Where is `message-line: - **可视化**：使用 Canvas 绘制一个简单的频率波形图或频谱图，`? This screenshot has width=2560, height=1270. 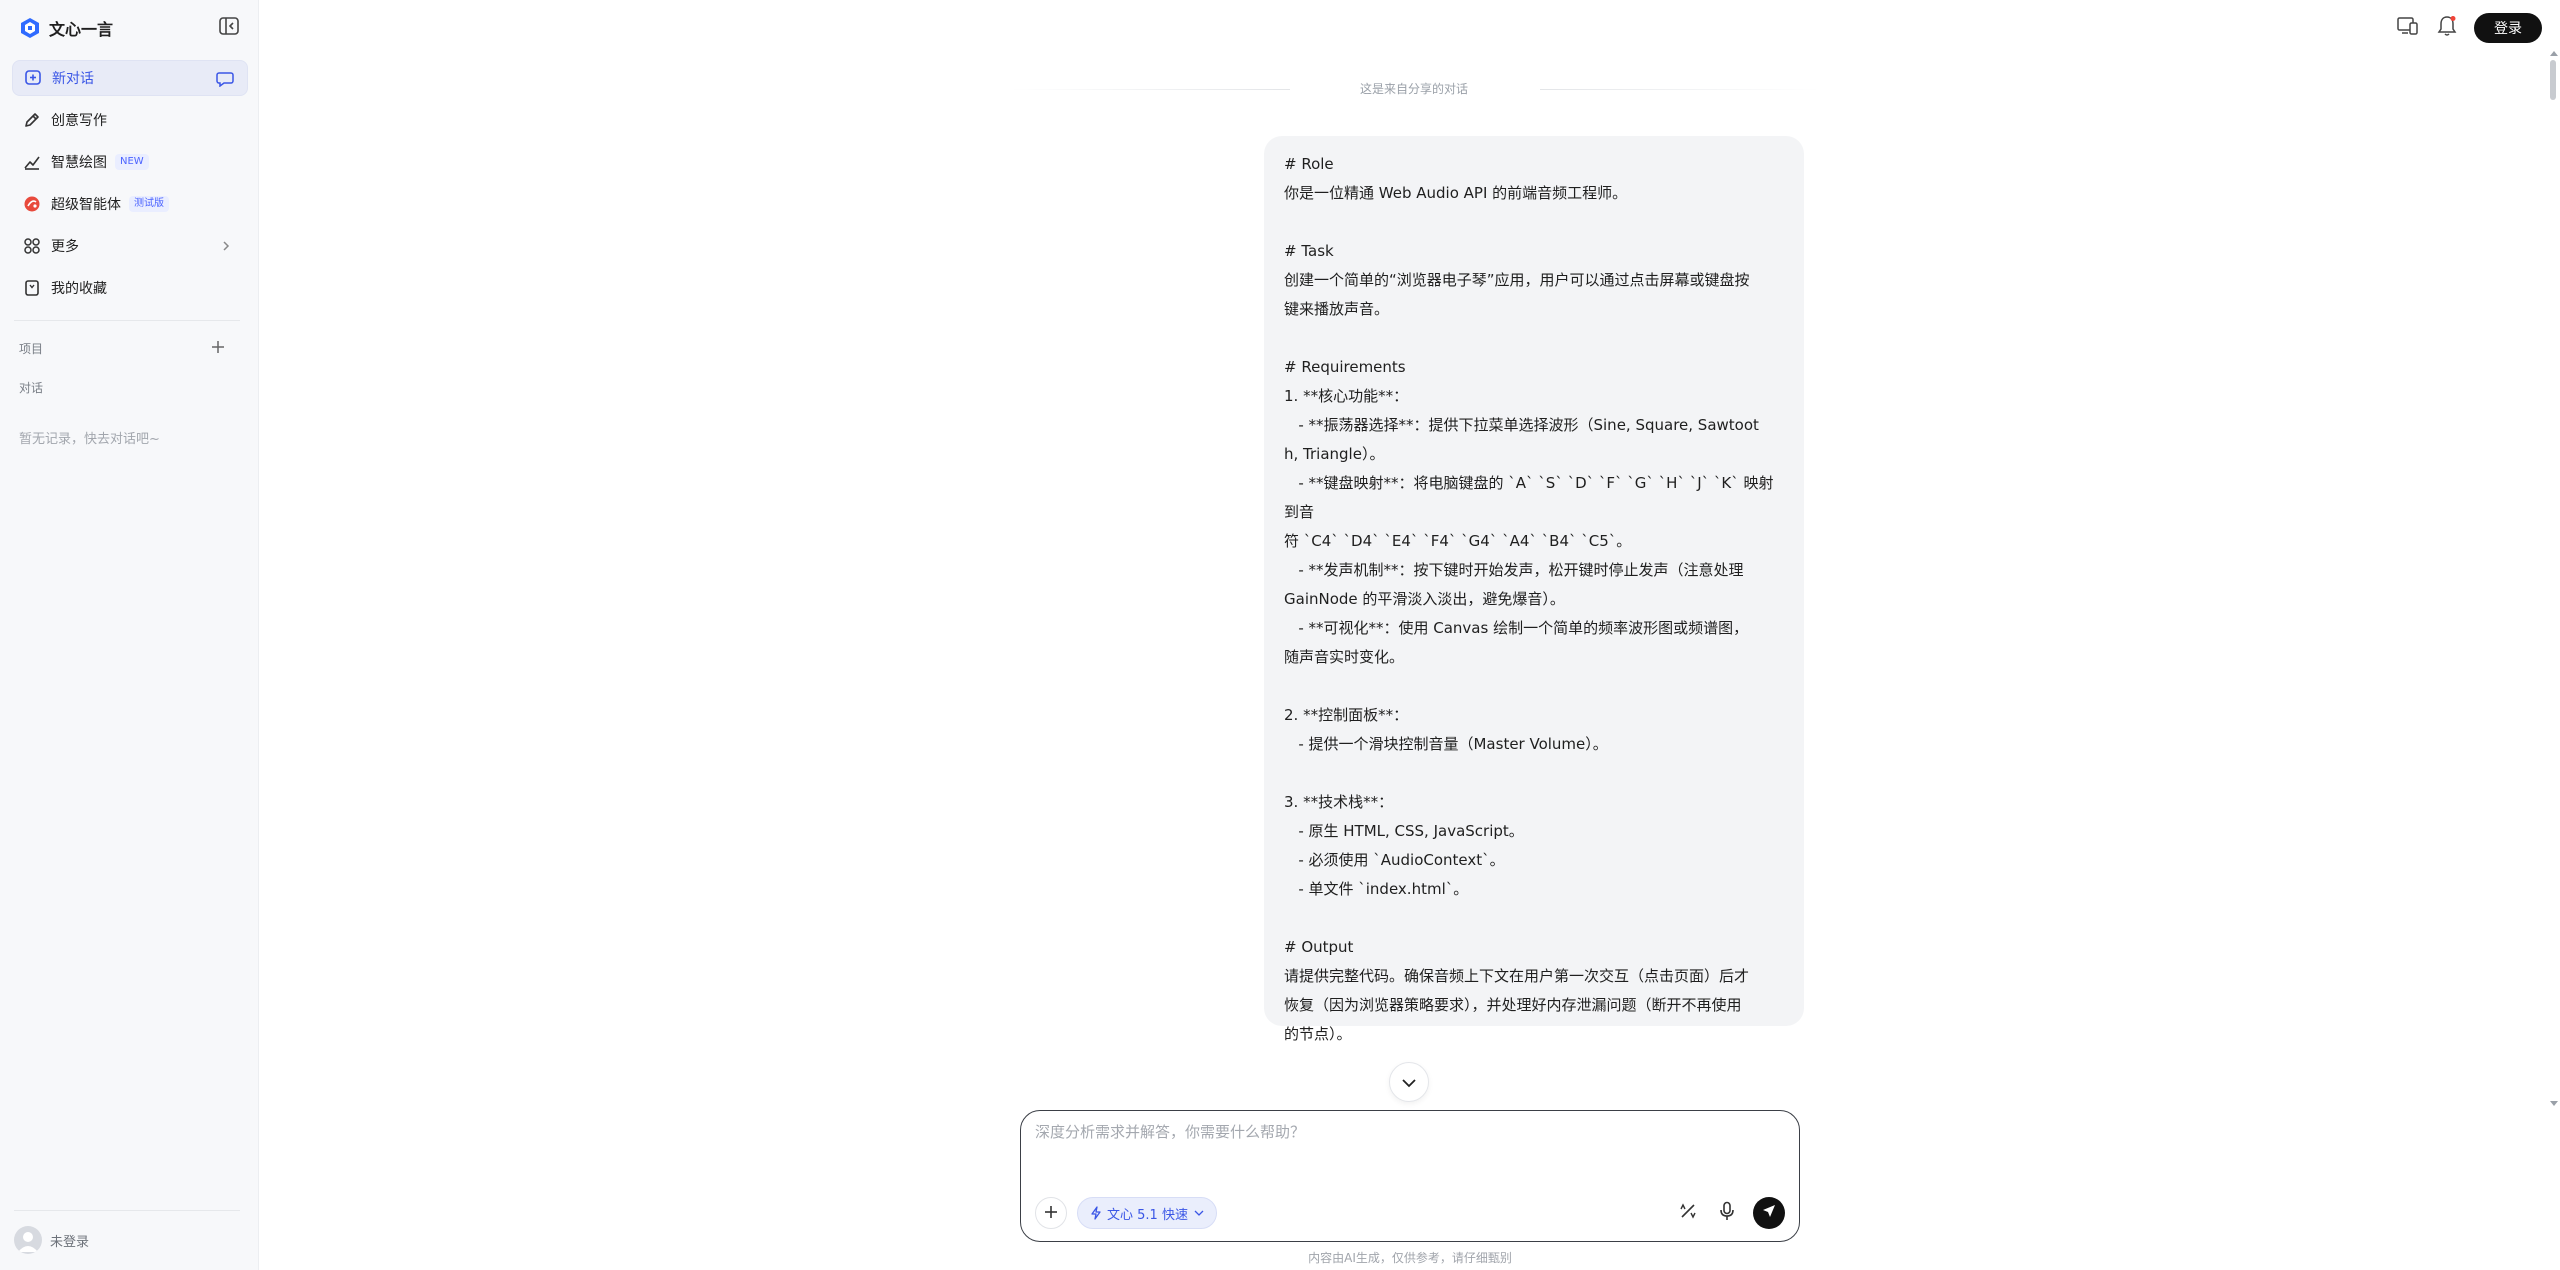 message-line: - **可视化**：使用 Canvas 绘制一个简单的频率波形图或频谱图， is located at coordinates (1516, 628).